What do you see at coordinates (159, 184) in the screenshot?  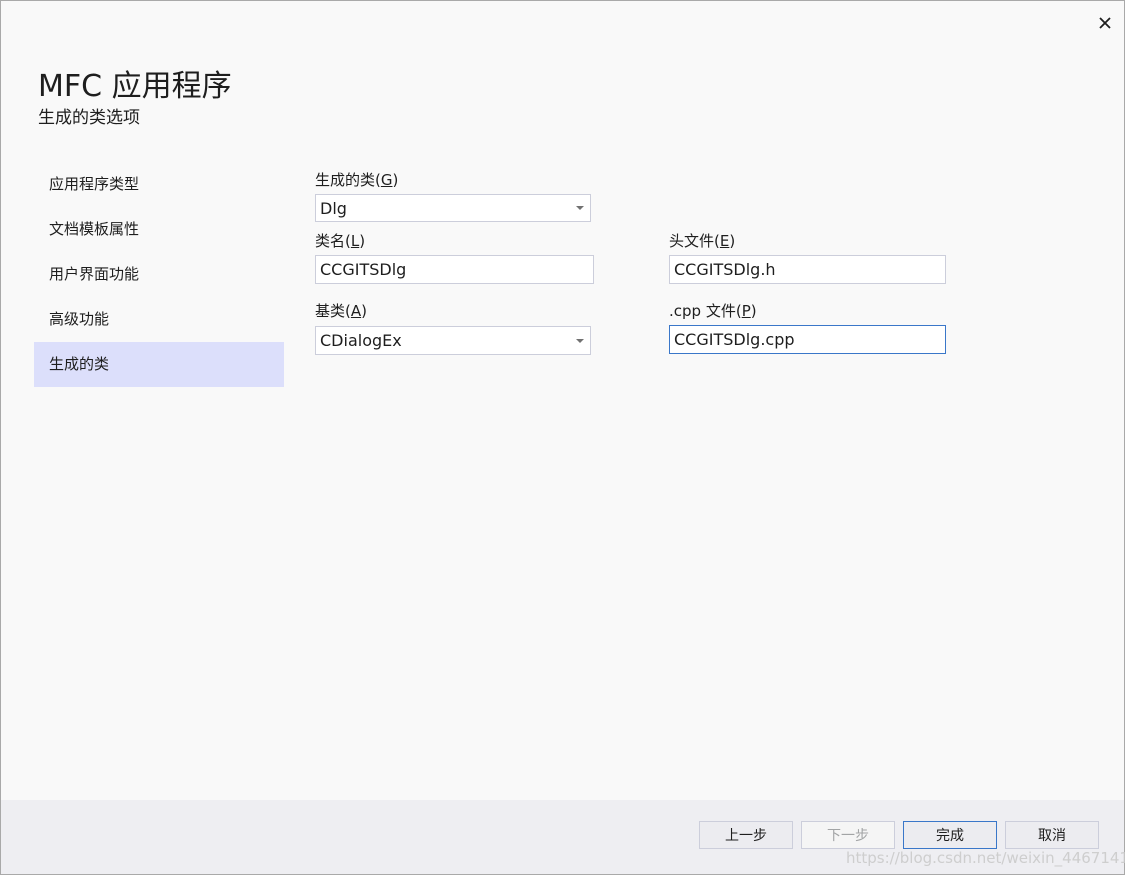 I see `nav-item-app-type: 应用程序类型` at bounding box center [159, 184].